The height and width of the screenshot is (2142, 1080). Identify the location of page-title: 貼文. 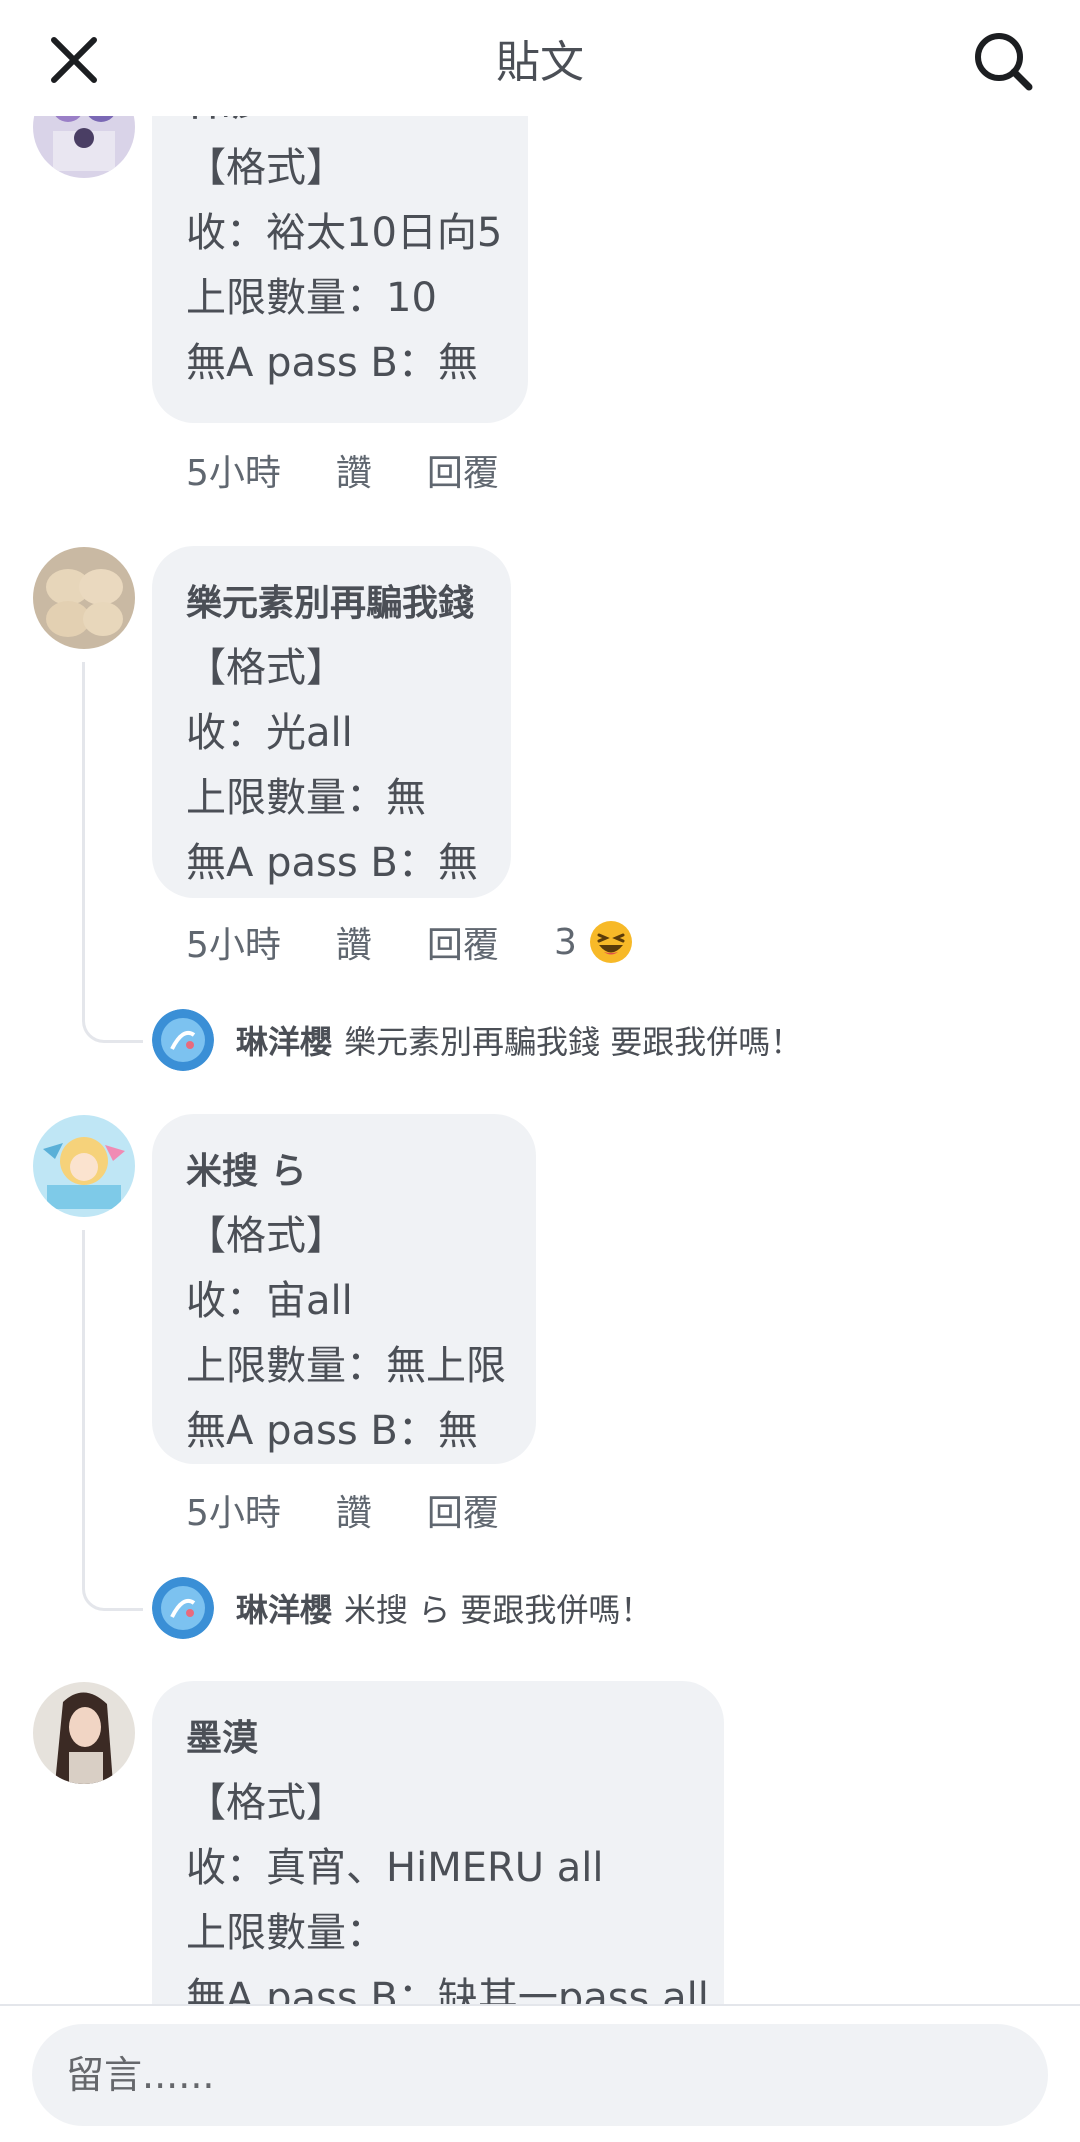
(540, 62).